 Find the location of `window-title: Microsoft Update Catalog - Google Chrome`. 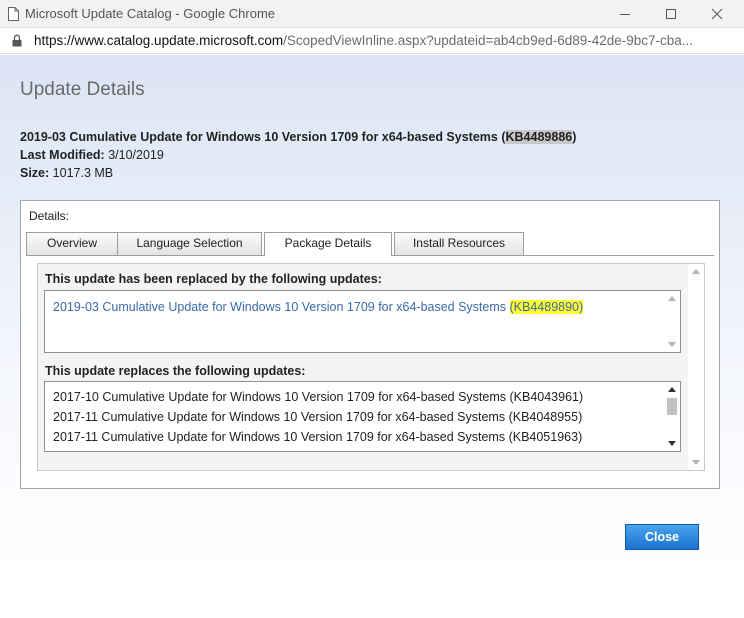

window-title: Microsoft Update Catalog - Google Chrome is located at coordinates (150, 13).